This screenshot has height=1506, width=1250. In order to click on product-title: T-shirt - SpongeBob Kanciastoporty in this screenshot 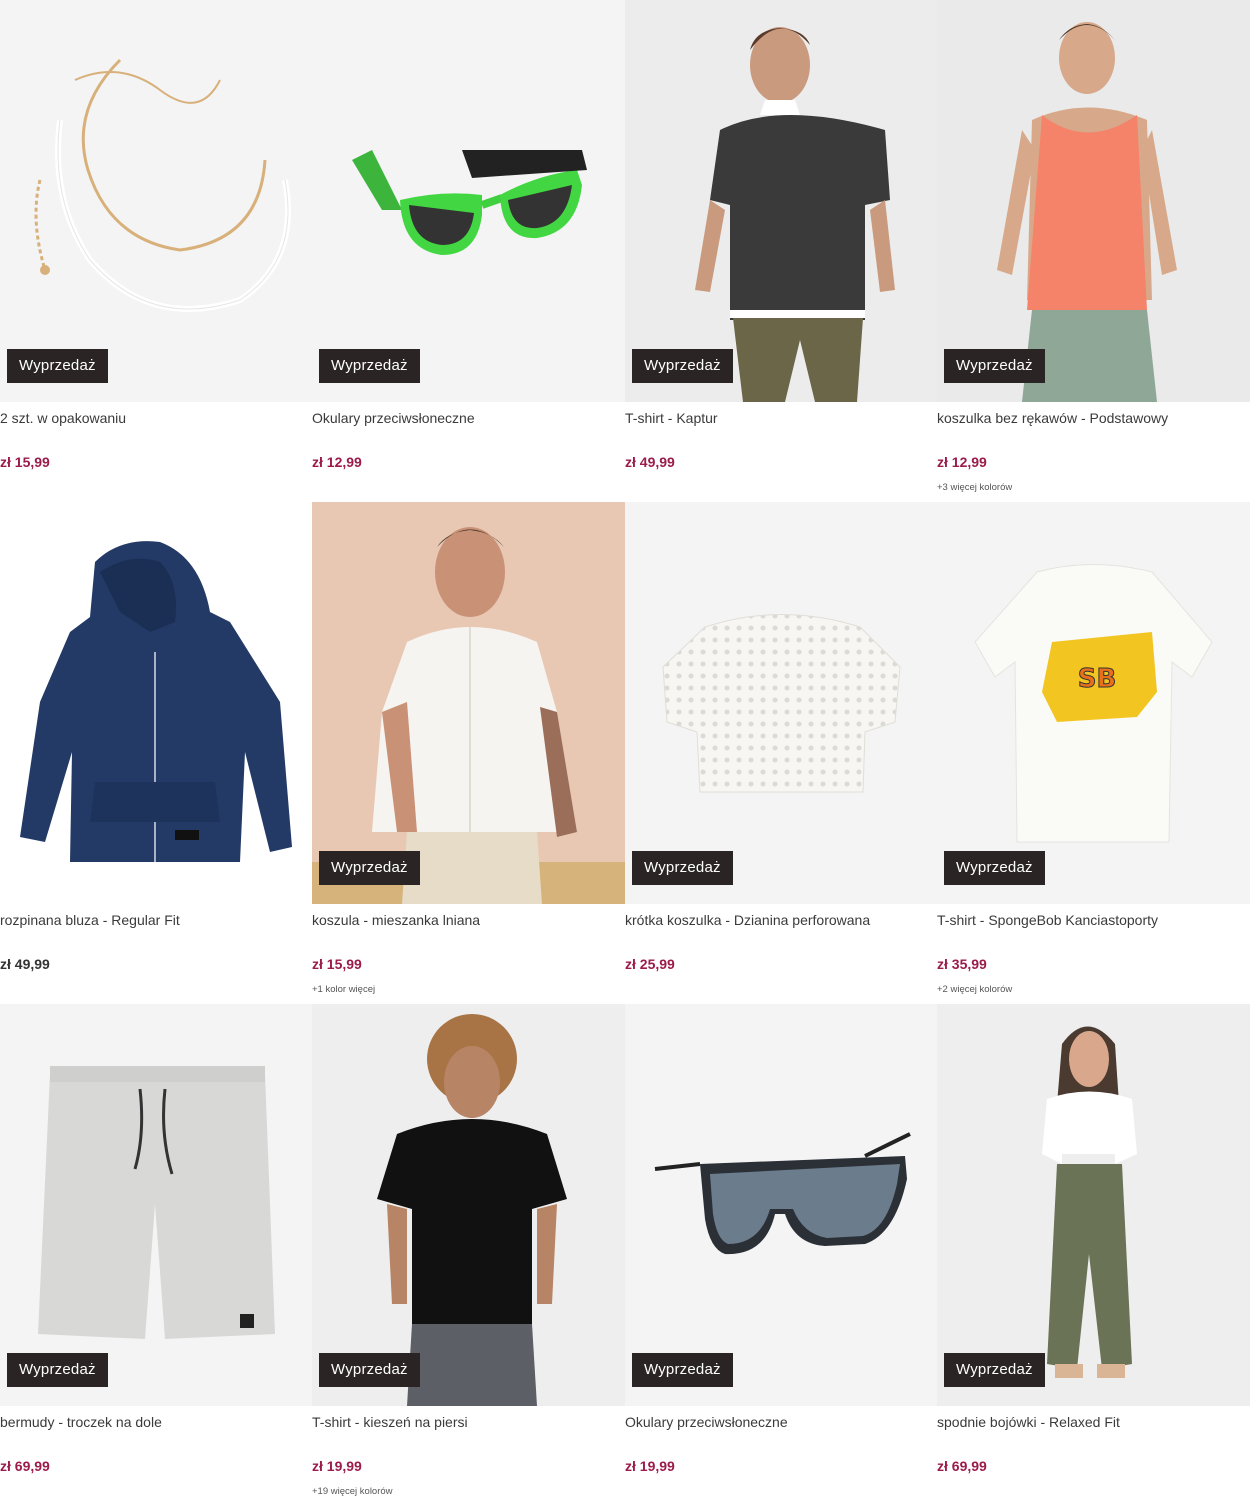, I will do `click(1093, 920)`.